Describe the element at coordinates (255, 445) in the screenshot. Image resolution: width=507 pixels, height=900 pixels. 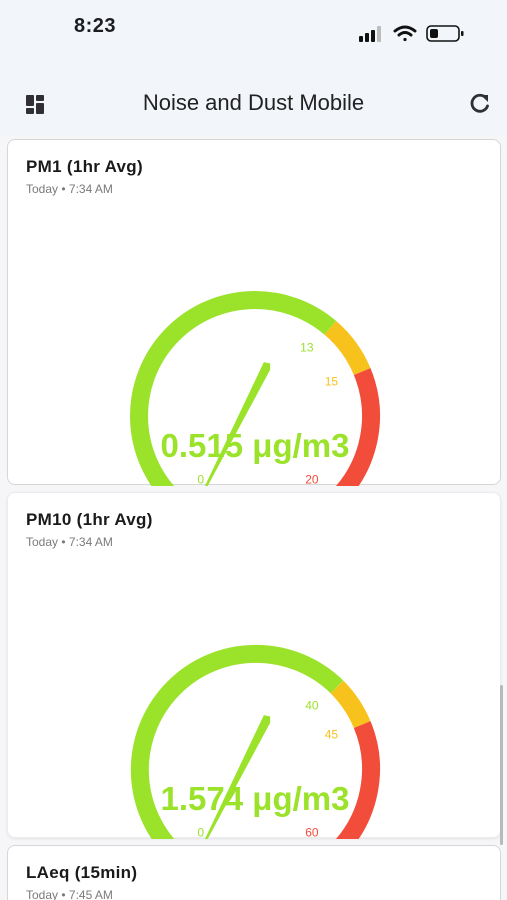
I see `gauge-reading: 0.515 μg/m3` at that location.